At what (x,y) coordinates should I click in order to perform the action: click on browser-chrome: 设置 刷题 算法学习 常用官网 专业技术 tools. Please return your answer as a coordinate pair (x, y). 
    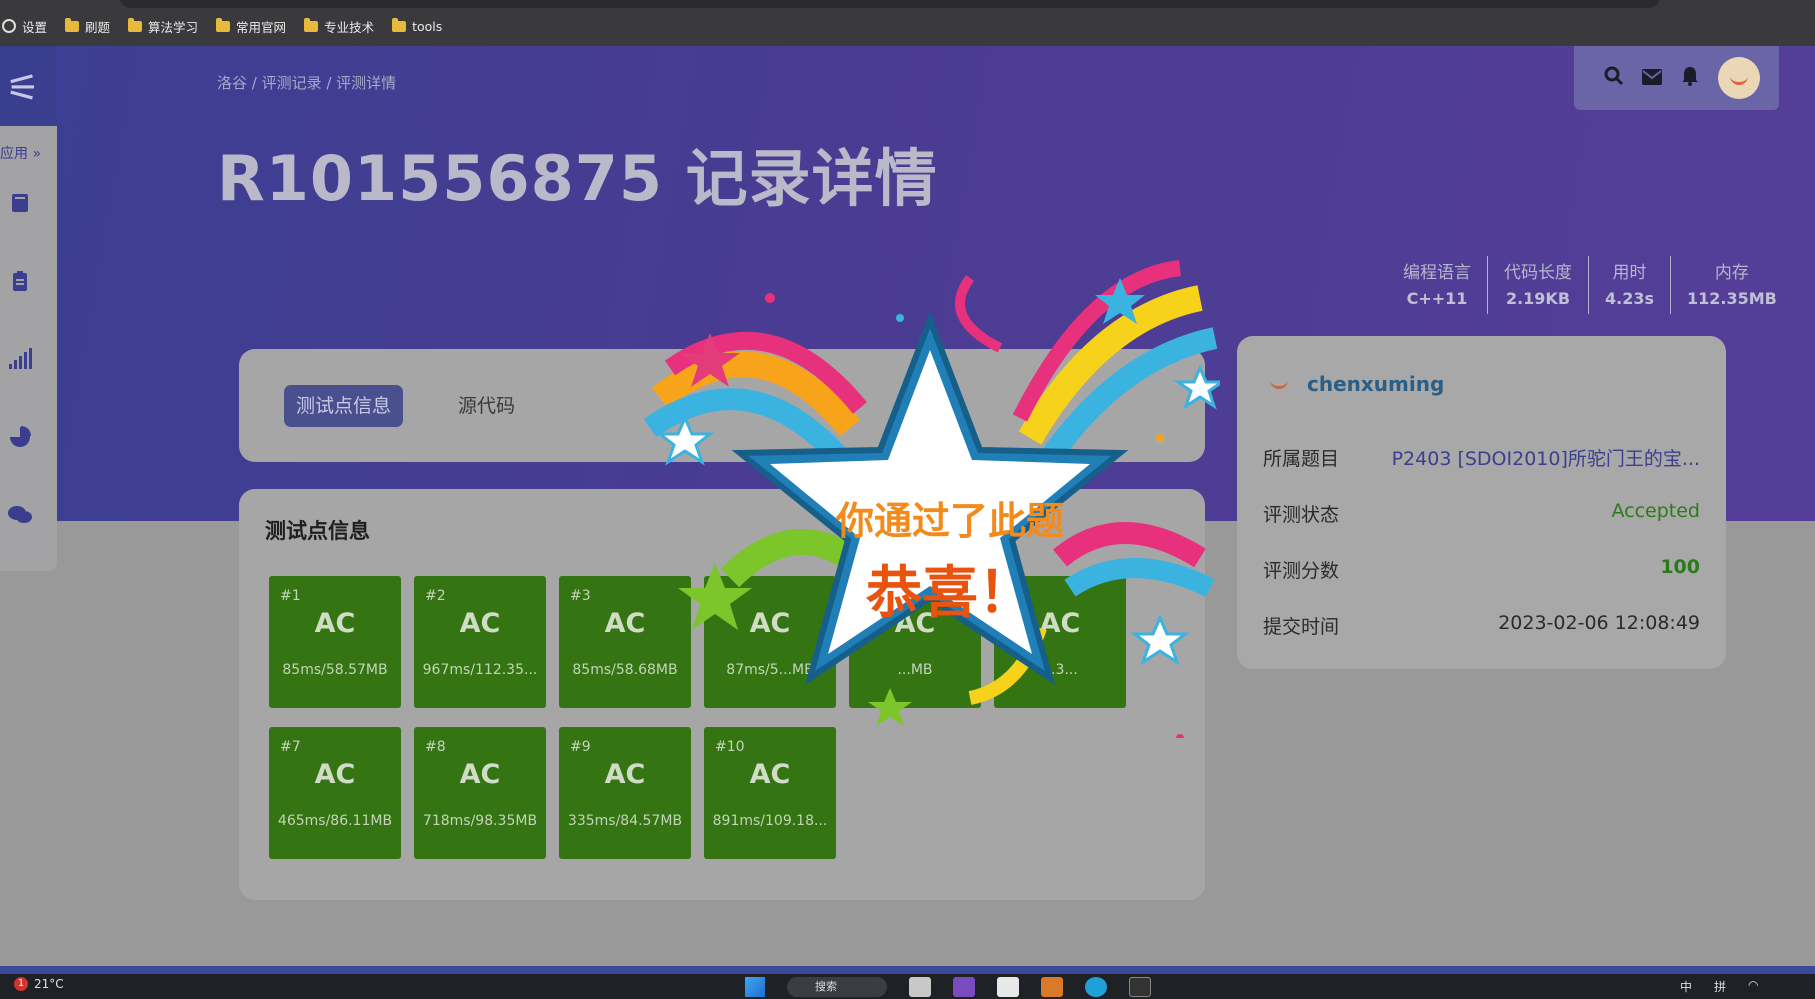
    Looking at the image, I should click on (907, 23).